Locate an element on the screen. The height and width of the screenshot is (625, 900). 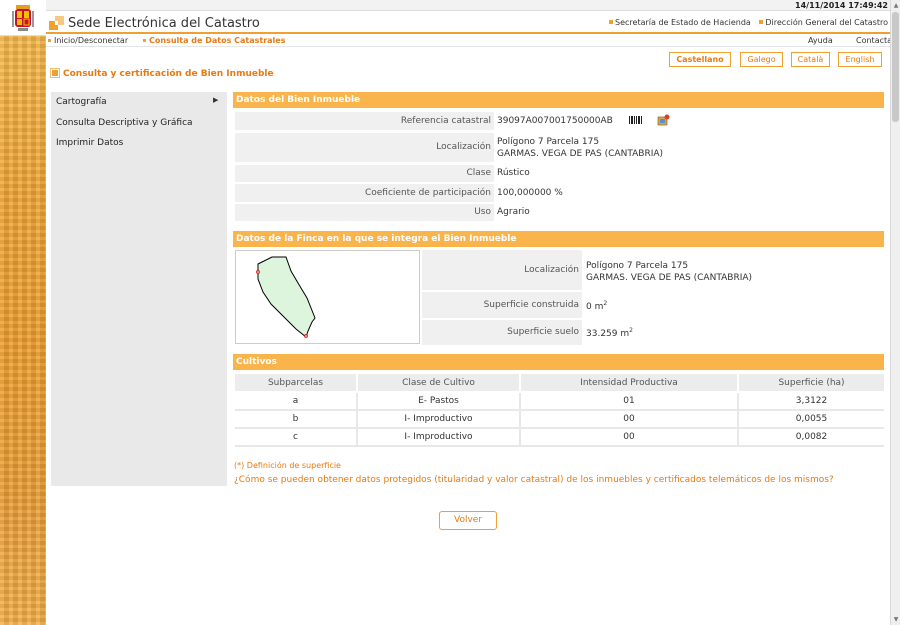
table-row: c I- Improductivo 00 0,0082 is located at coordinates (559, 437).